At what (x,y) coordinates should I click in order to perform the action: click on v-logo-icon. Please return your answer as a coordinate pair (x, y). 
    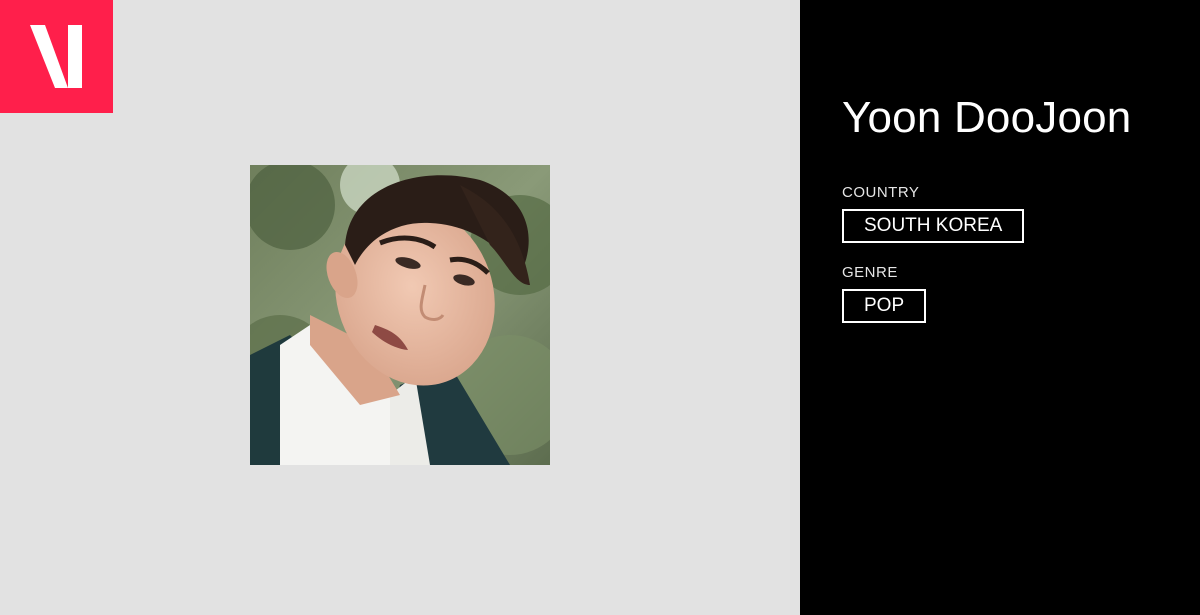
    Looking at the image, I should click on (56, 56).